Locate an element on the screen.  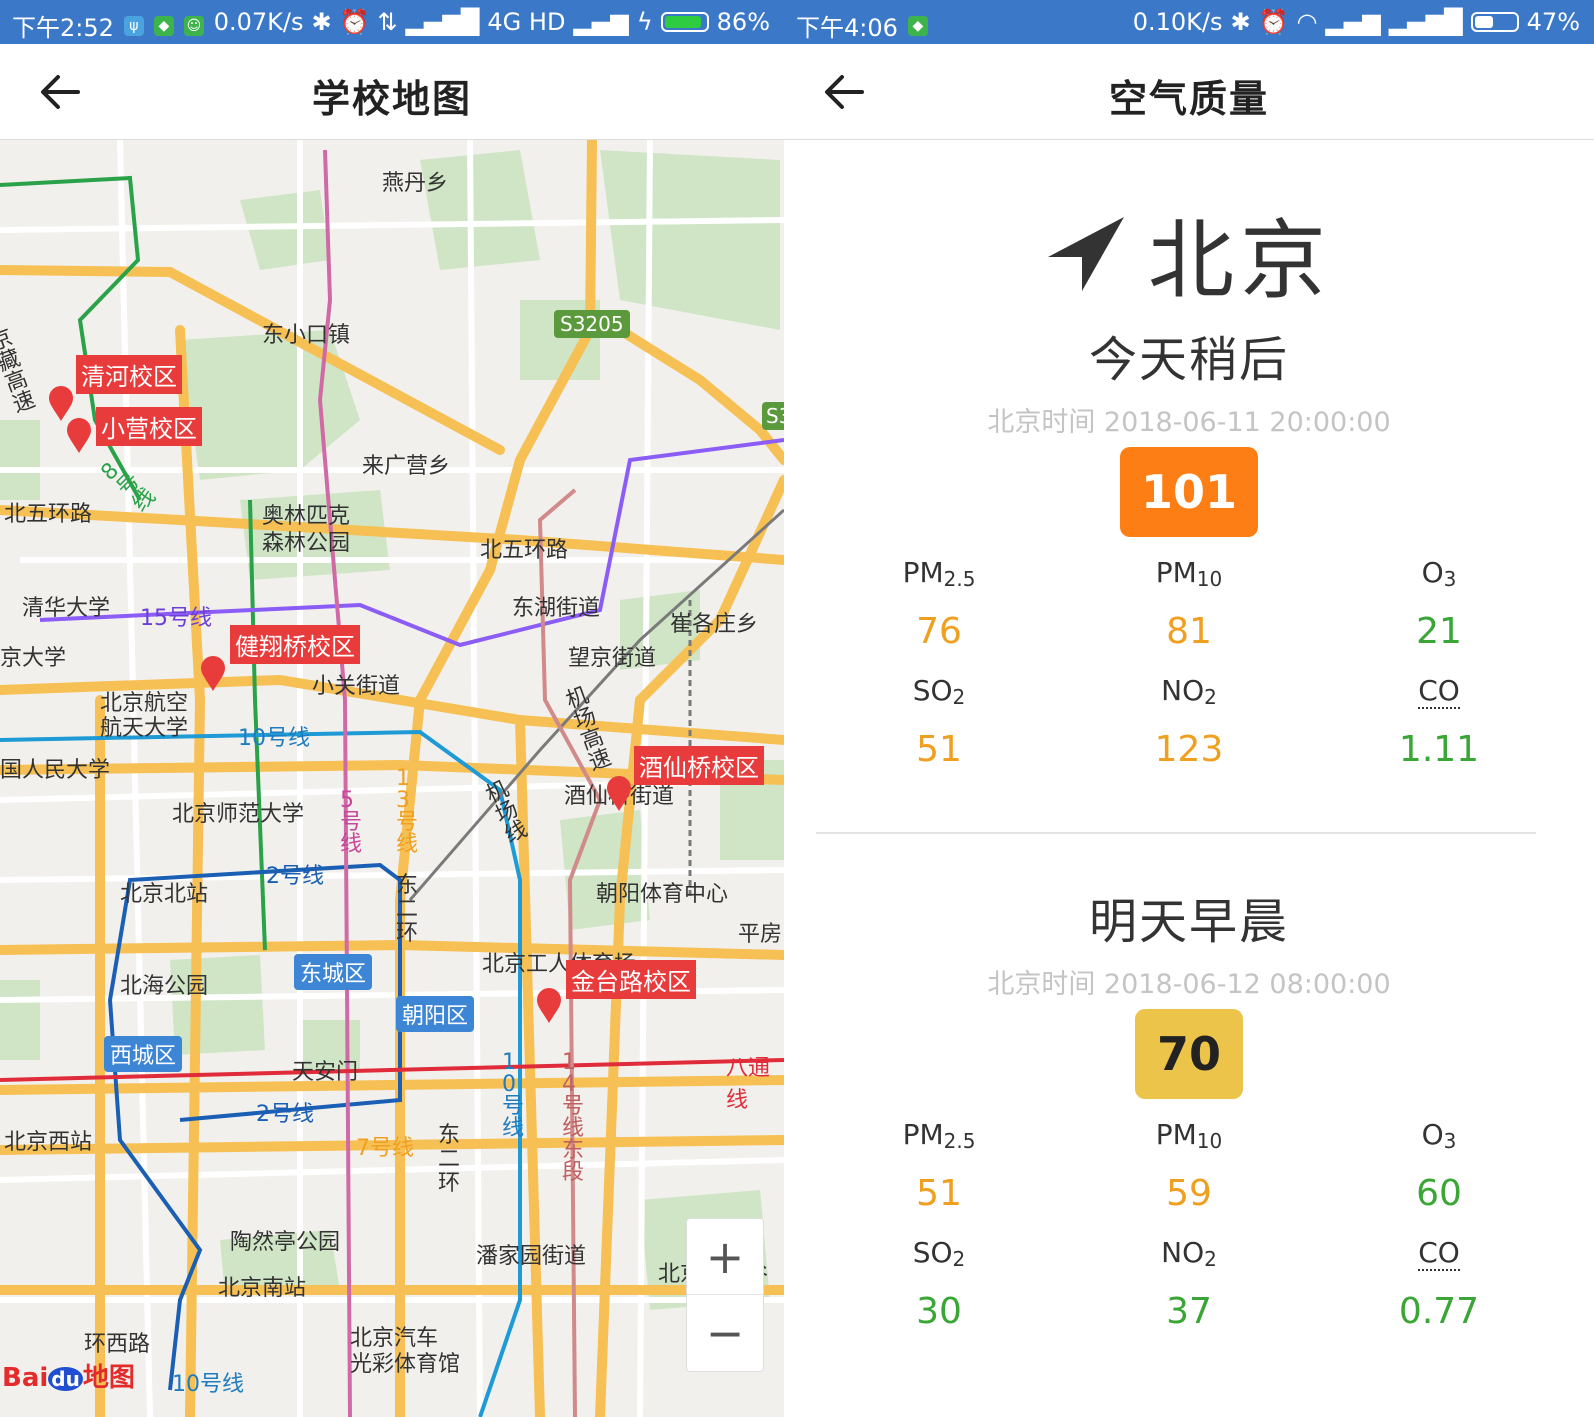
pollutant-value: 59 is located at coordinates (1189, 1193).